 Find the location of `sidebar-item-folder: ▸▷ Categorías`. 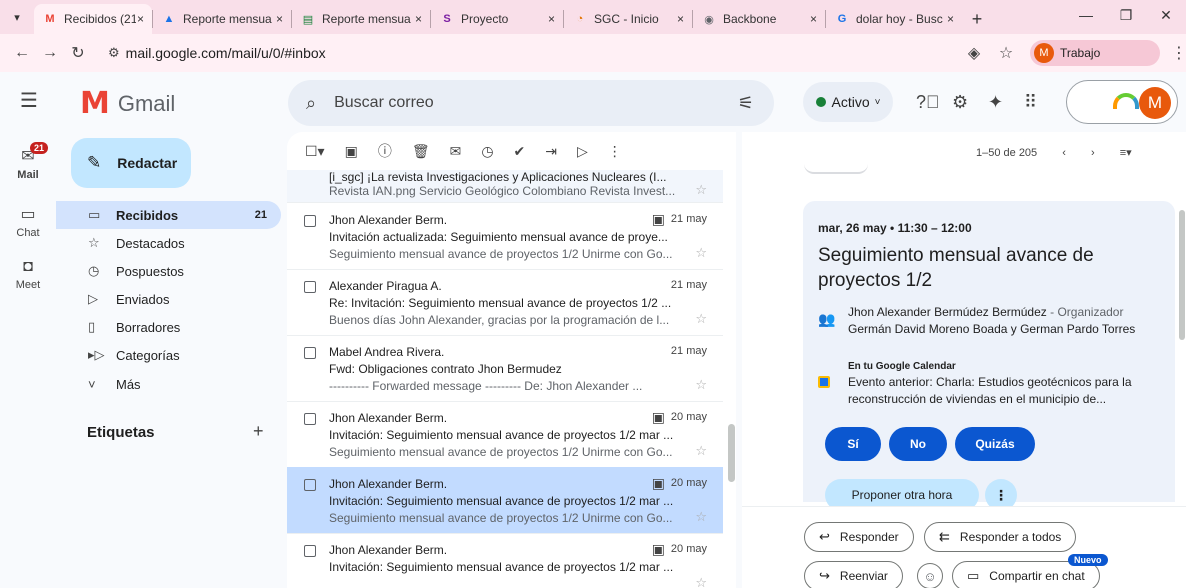

sidebar-item-folder: ▸▷ Categorías is located at coordinates (168, 355).